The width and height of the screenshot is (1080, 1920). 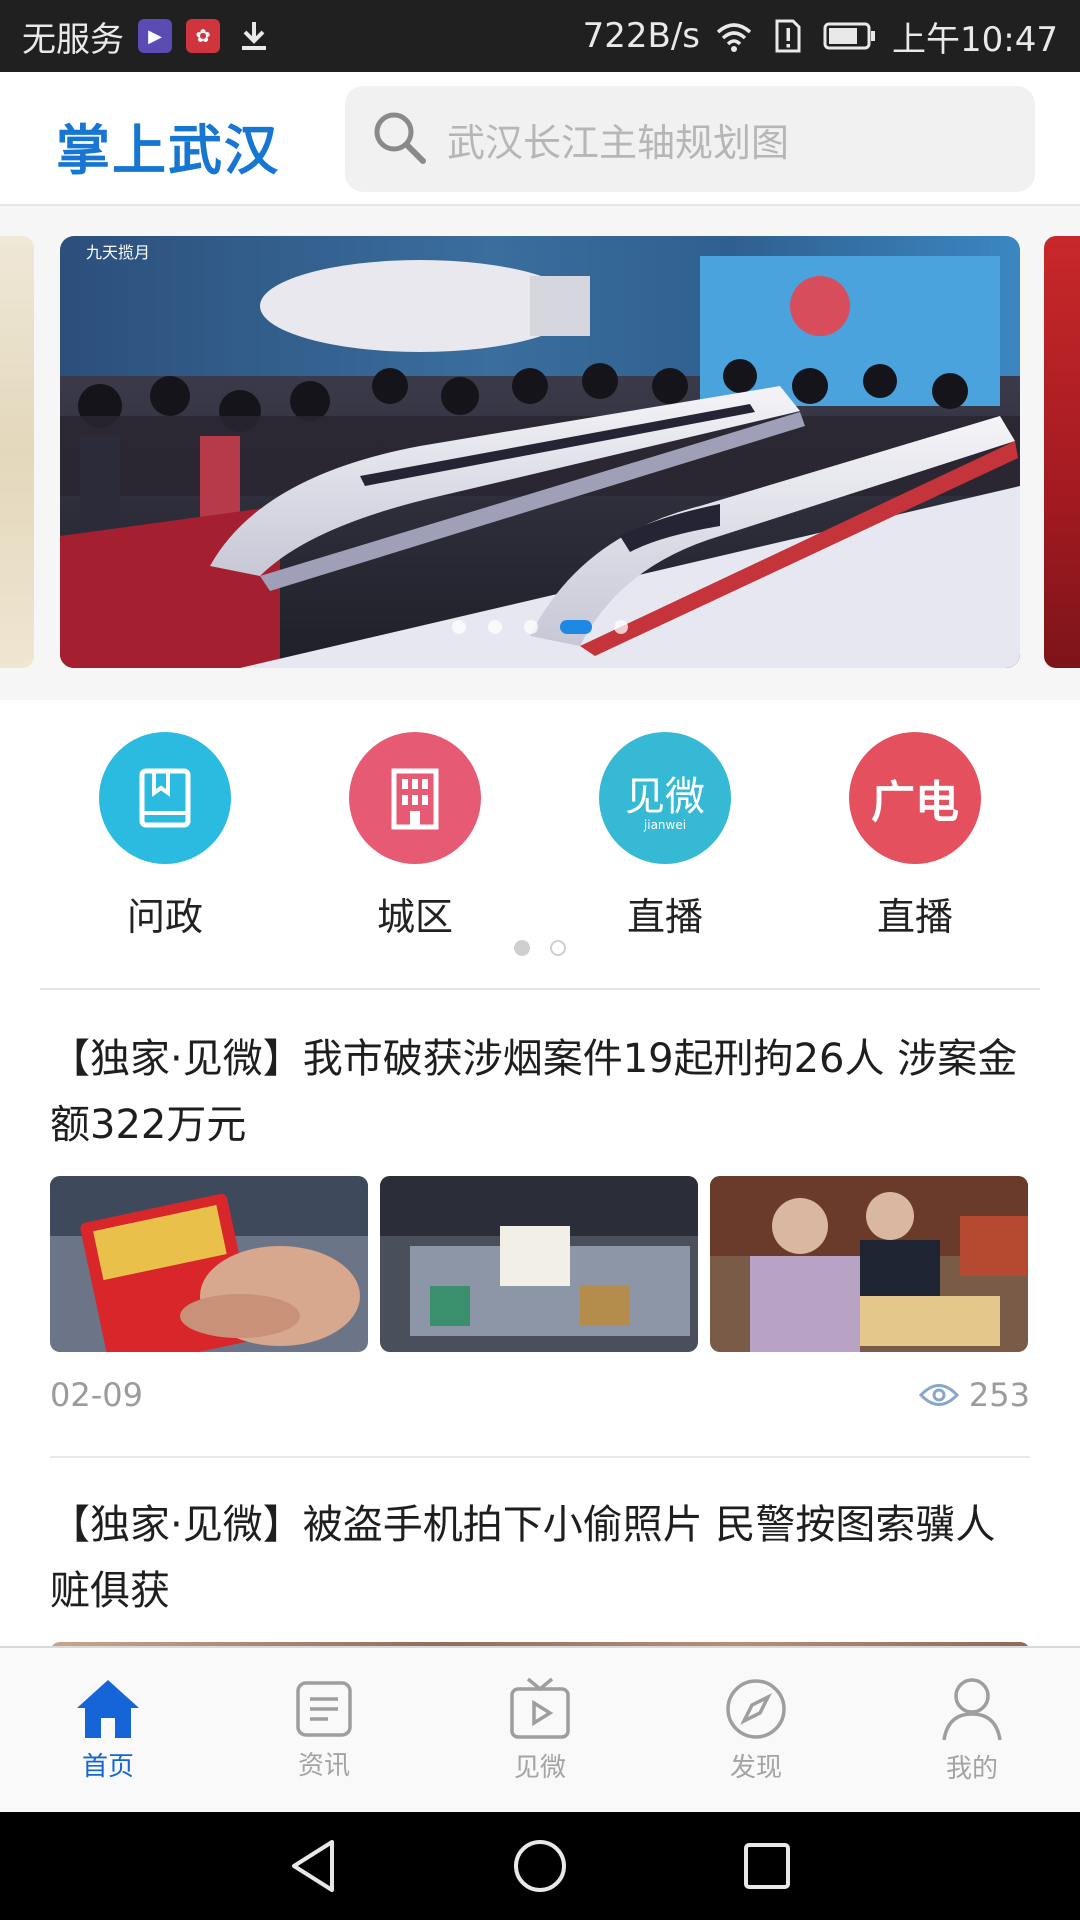 I want to click on eye-icon, so click(x=938, y=1395).